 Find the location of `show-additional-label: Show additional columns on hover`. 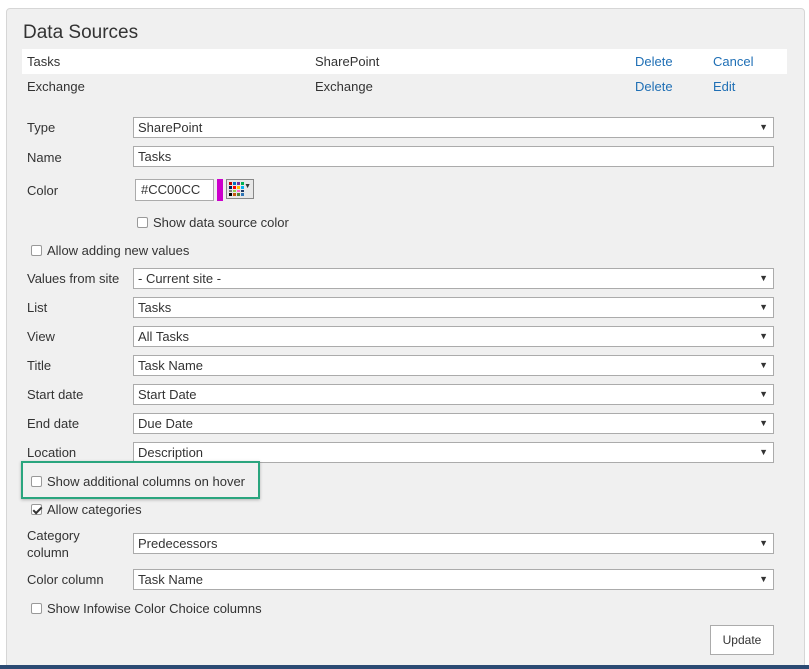

show-additional-label: Show additional columns on hover is located at coordinates (146, 481).